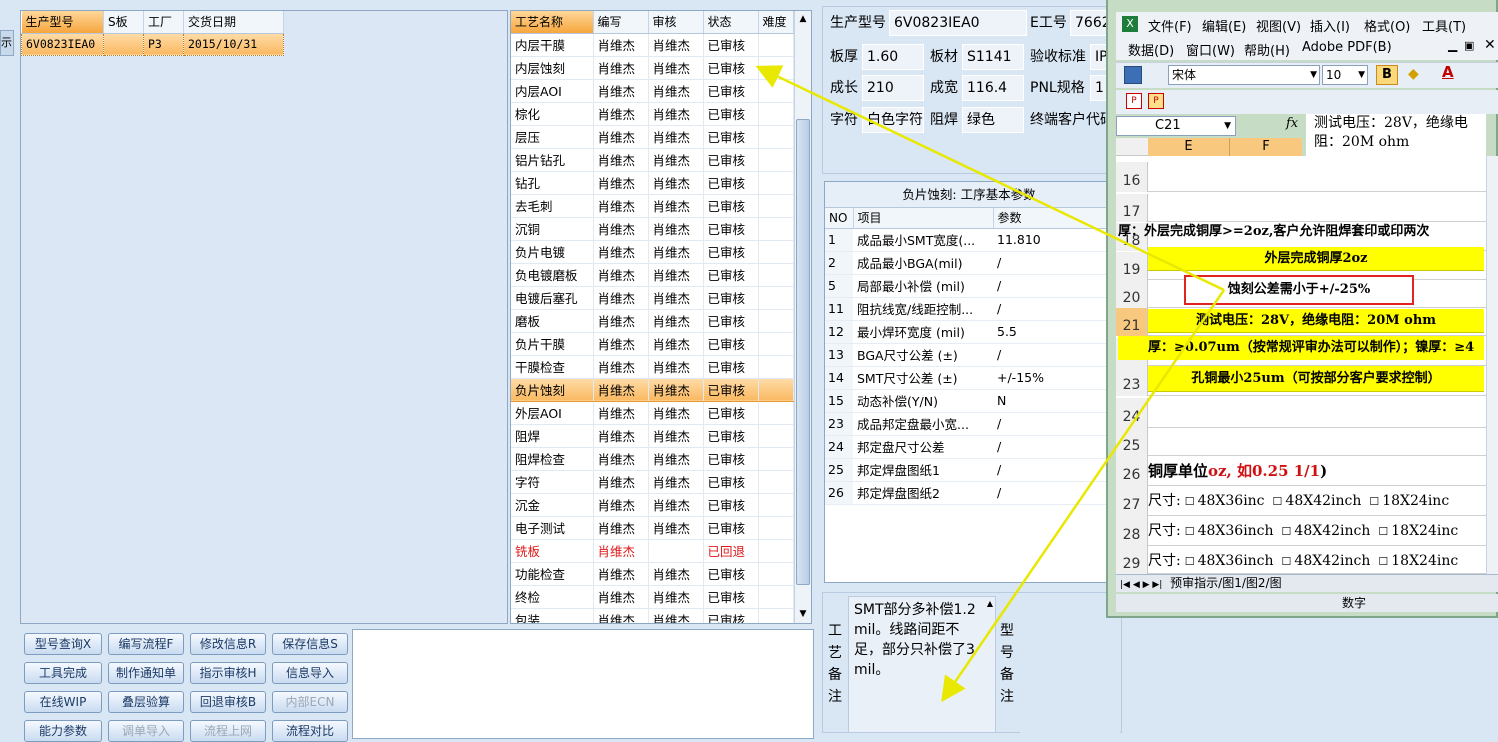 The image size is (1498, 742). I want to click on excel-menu-item: 格式(O), so click(1387, 25).